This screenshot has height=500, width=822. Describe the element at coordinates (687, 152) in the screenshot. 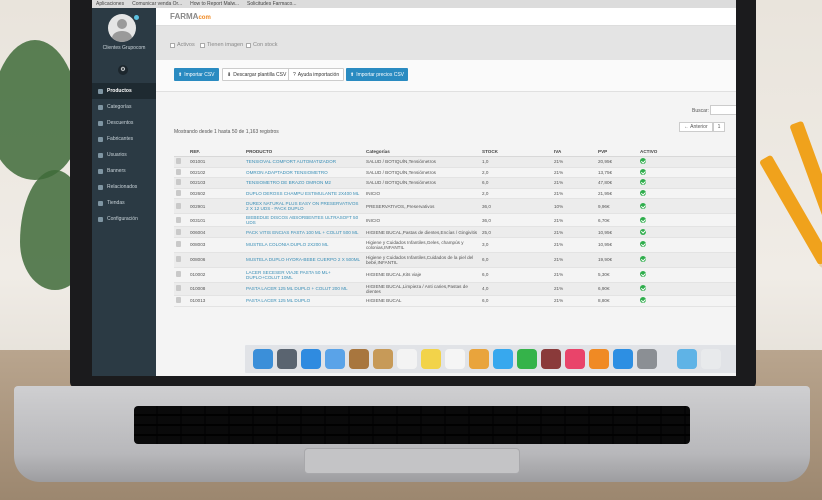

I see `column-header-activo: ACTIVO` at that location.